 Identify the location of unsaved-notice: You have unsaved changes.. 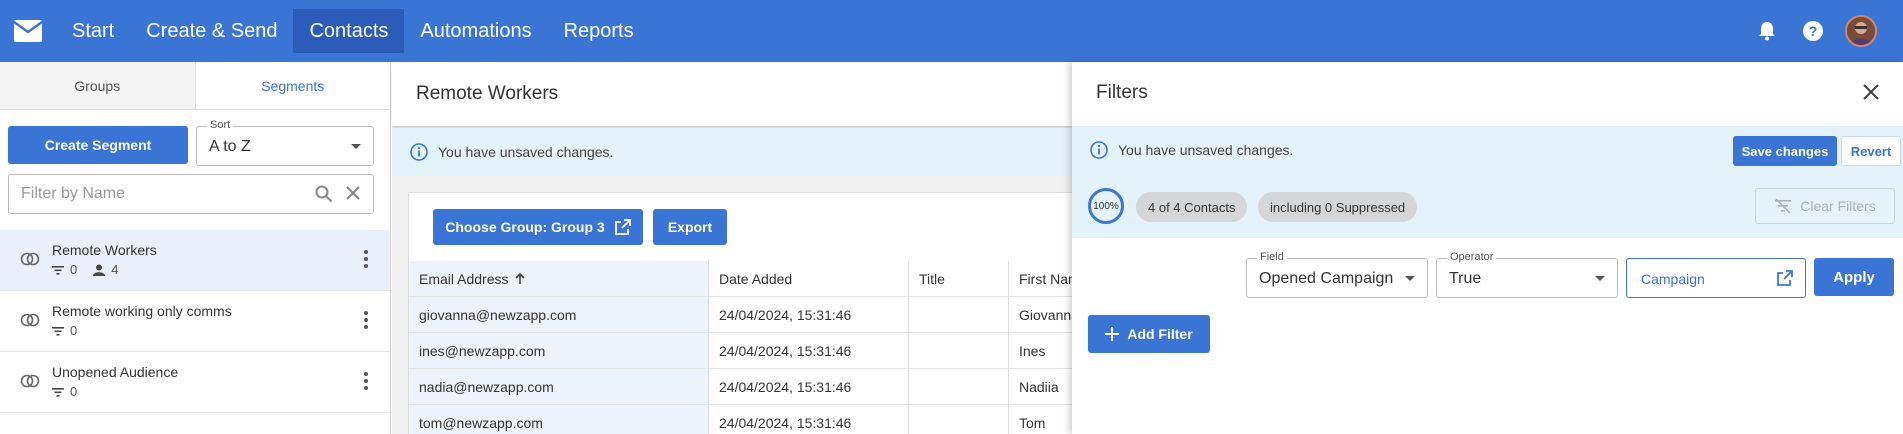
(732, 152).